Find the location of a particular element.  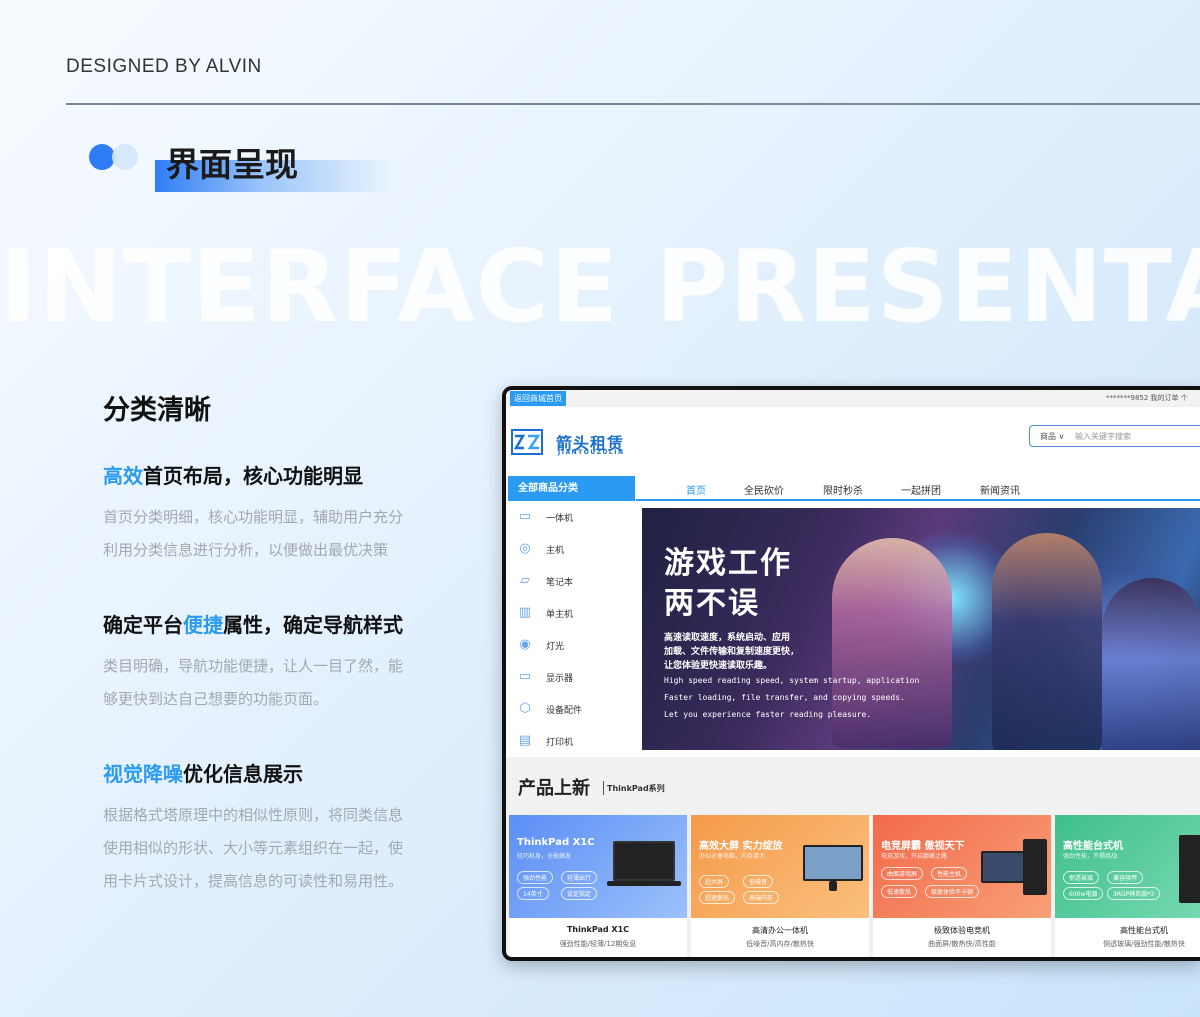

search-input: 输入关键字搜索 is located at coordinates (1103, 436).